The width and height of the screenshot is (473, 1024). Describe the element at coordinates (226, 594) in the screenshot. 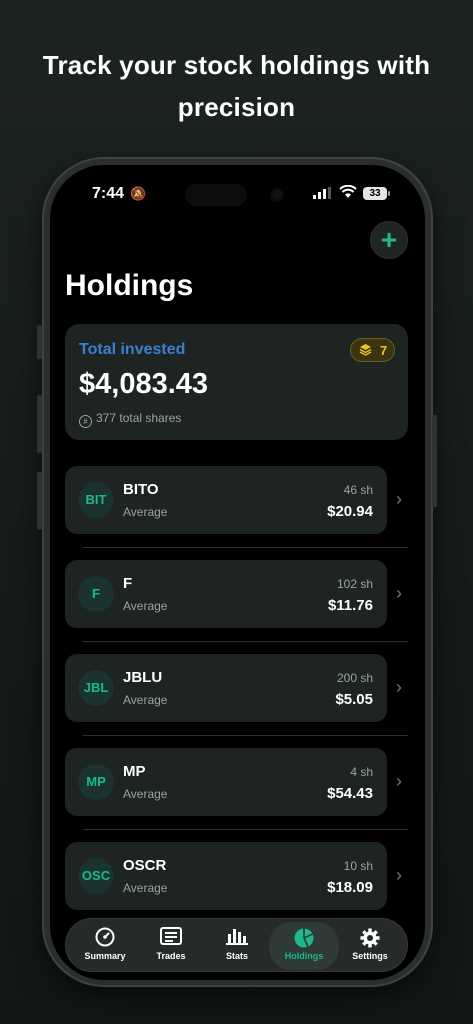

I see `holding-row-f: F F Average 102 sh $11.76` at that location.